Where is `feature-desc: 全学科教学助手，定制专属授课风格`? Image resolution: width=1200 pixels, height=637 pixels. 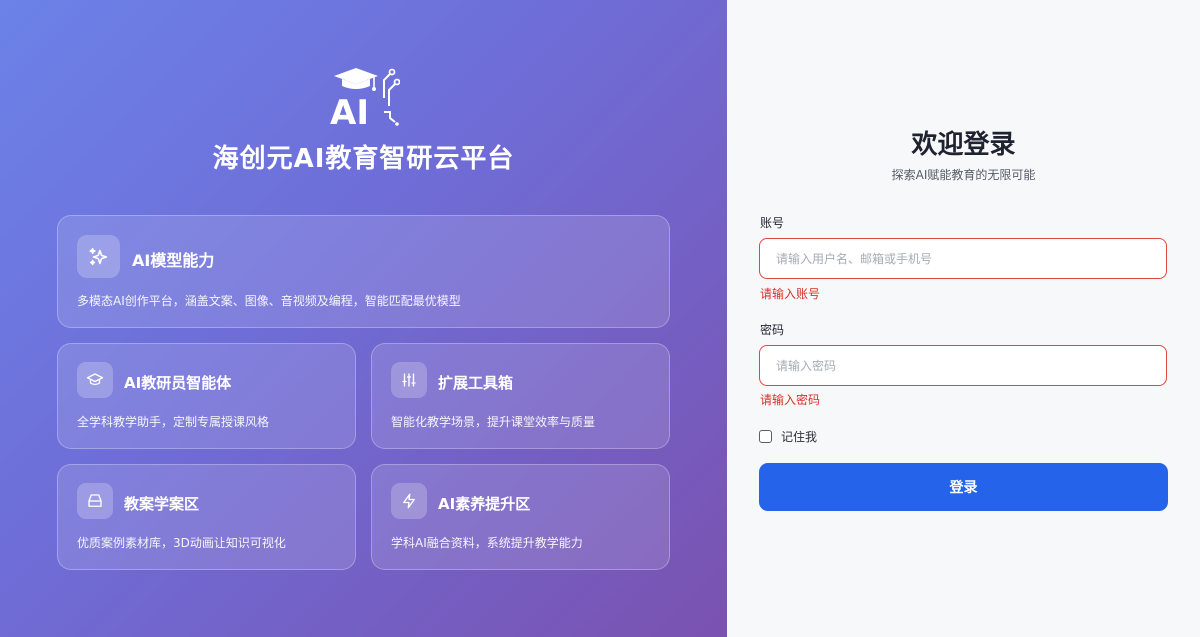 feature-desc: 全学科教学助手，定制专属授课风格 is located at coordinates (173, 422).